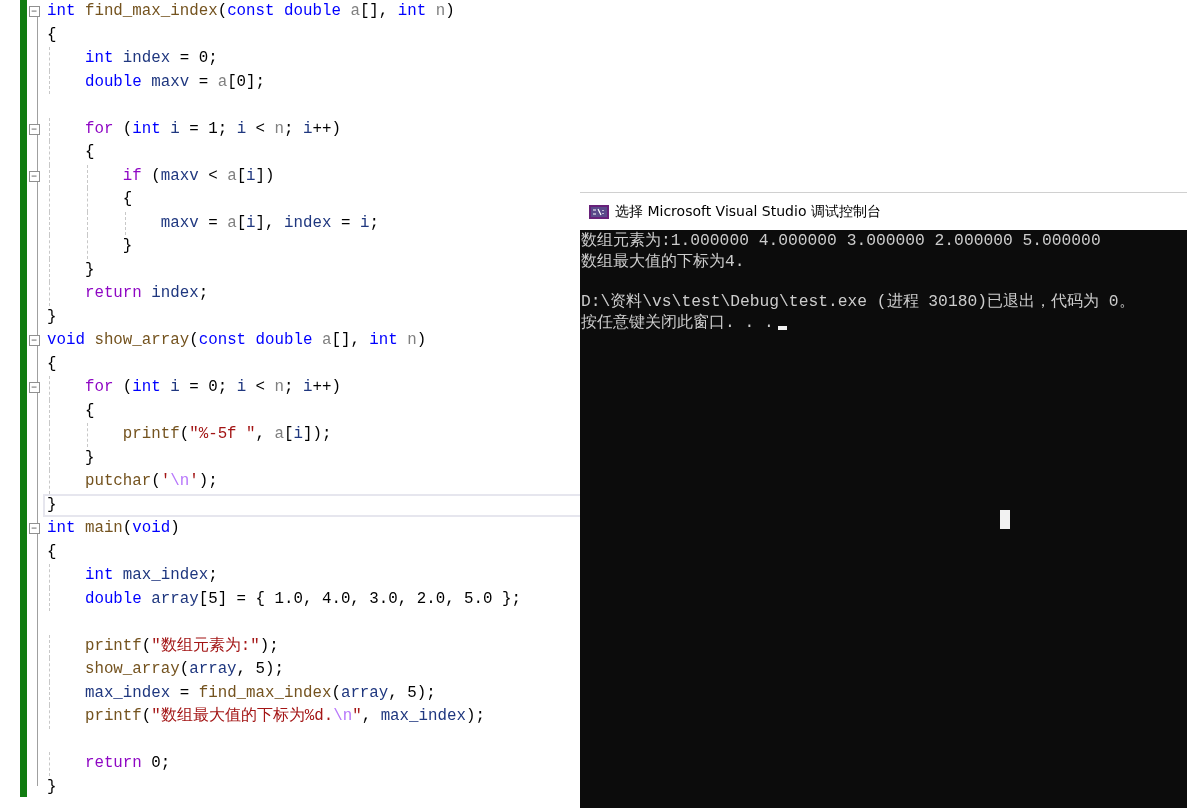 The height and width of the screenshot is (808, 1187). I want to click on console-line: 按任意键关闭此窗口. . ., so click(677, 322).